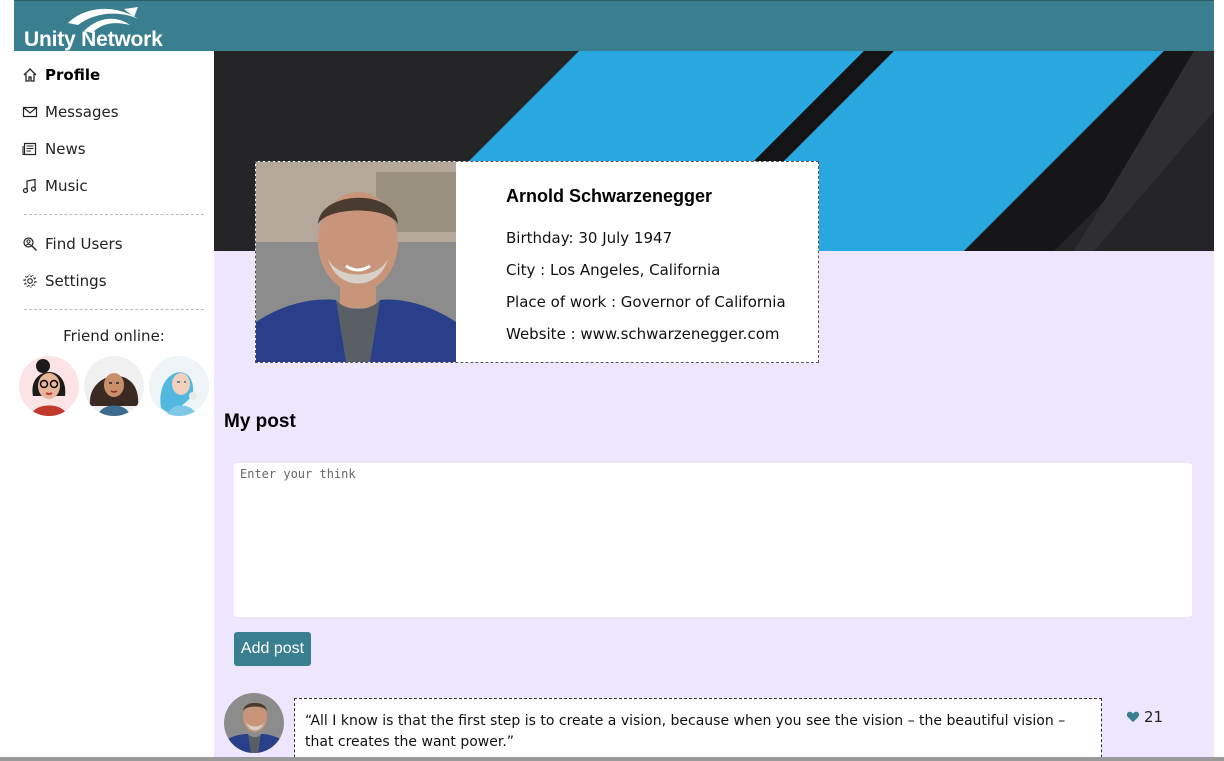  What do you see at coordinates (76, 281) in the screenshot?
I see `nav-label: Settings` at bounding box center [76, 281].